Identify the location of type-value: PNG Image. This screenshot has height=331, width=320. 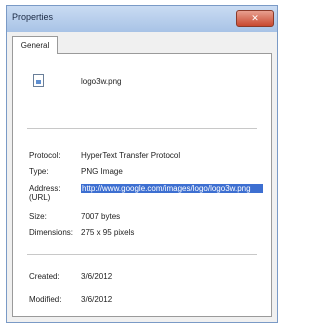
(102, 171).